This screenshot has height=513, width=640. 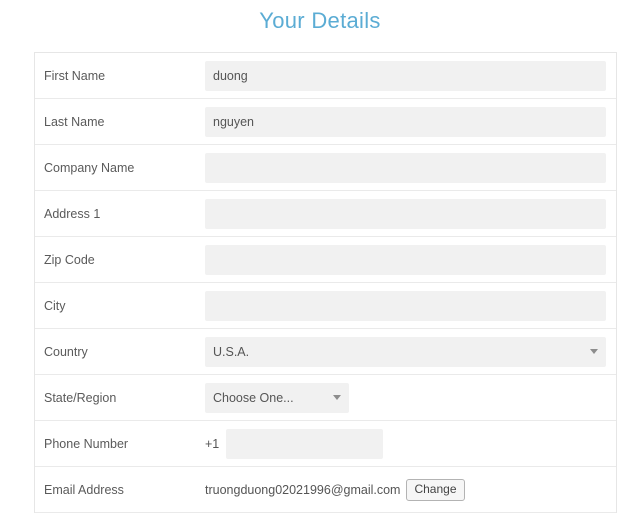 What do you see at coordinates (212, 443) in the screenshot?
I see `phone-country-prefix: +1` at bounding box center [212, 443].